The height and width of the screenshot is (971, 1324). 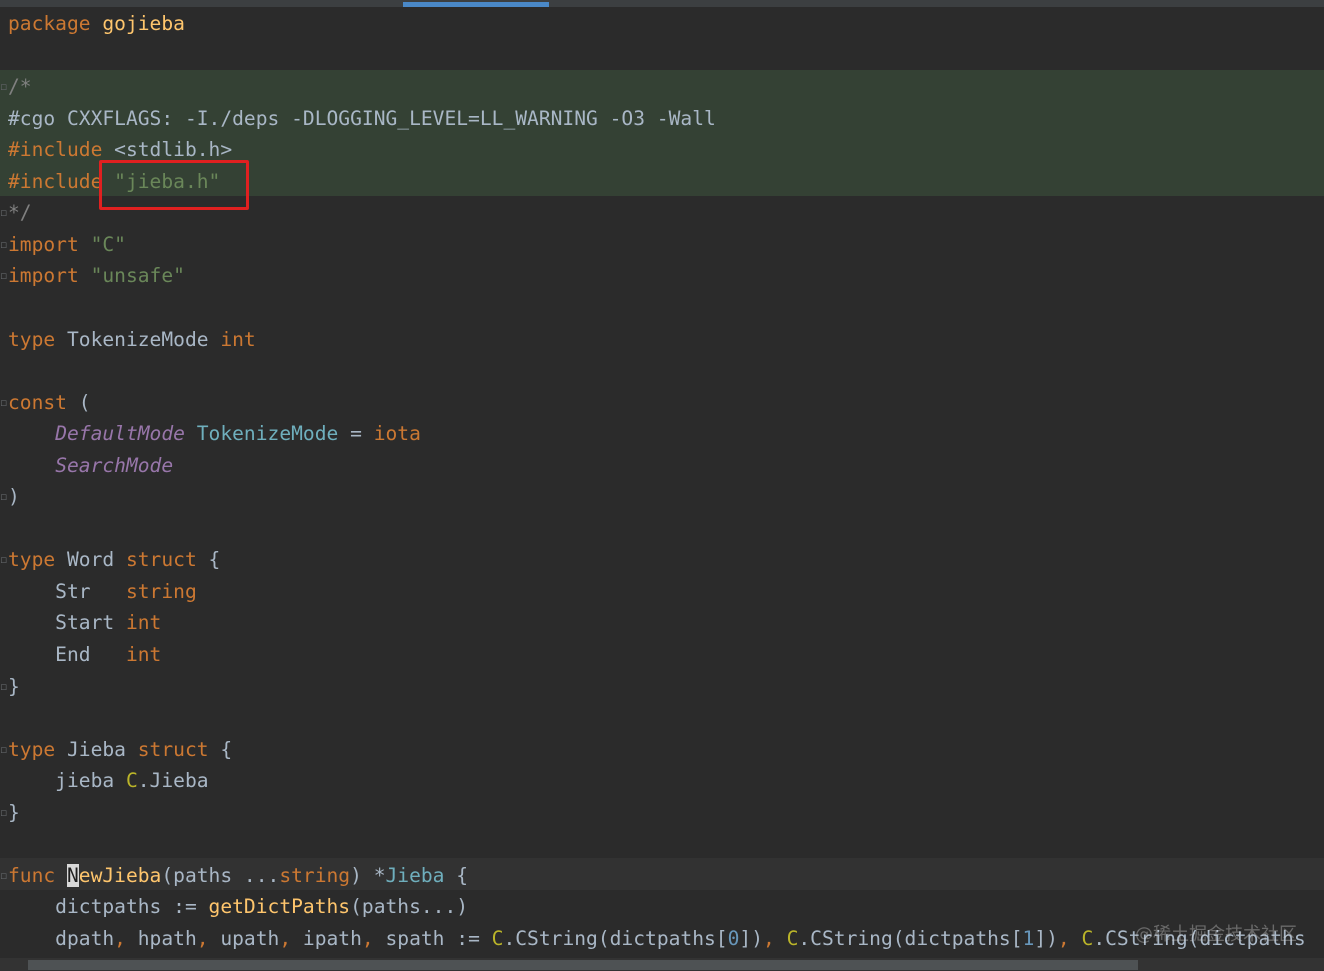 I want to click on code-token: func, so click(x=32, y=875).